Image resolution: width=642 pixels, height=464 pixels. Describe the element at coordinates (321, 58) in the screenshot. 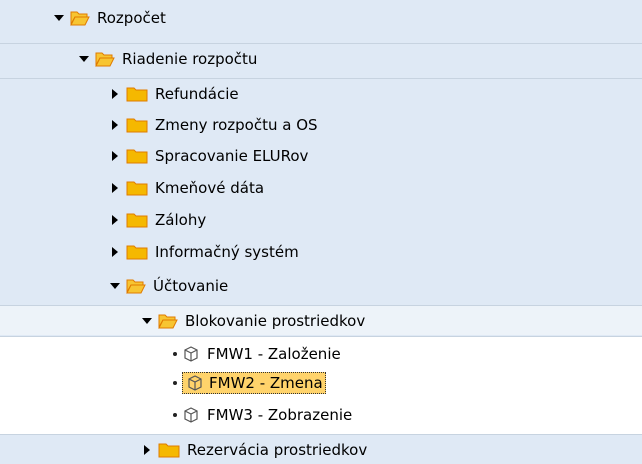

I see `tree-node-riadenie-rozpoctu: Riadenie rozpočtu` at that location.